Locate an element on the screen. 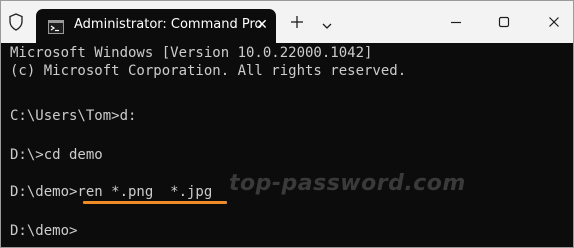 The image size is (574, 248). watermark: top-password.com is located at coordinates (347, 183).